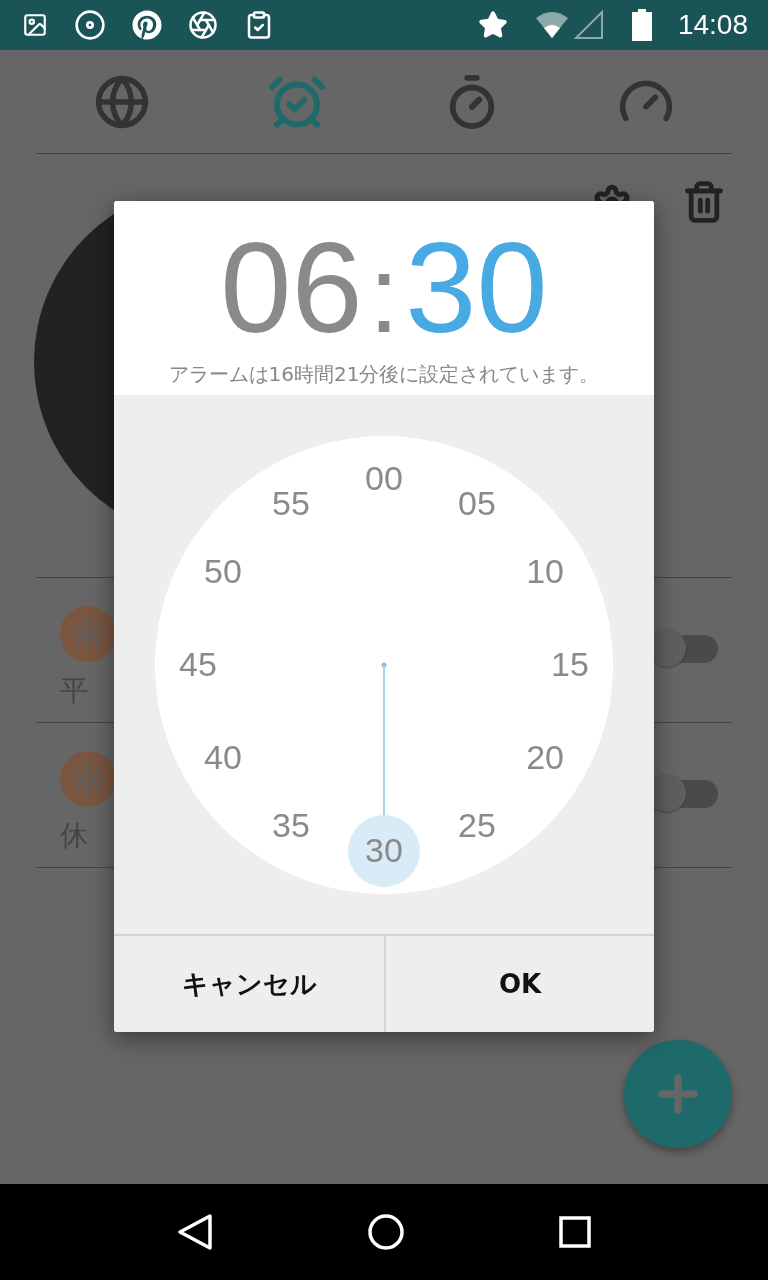 This screenshot has height=1280, width=768. I want to click on minute-option: 00, so click(384, 478).